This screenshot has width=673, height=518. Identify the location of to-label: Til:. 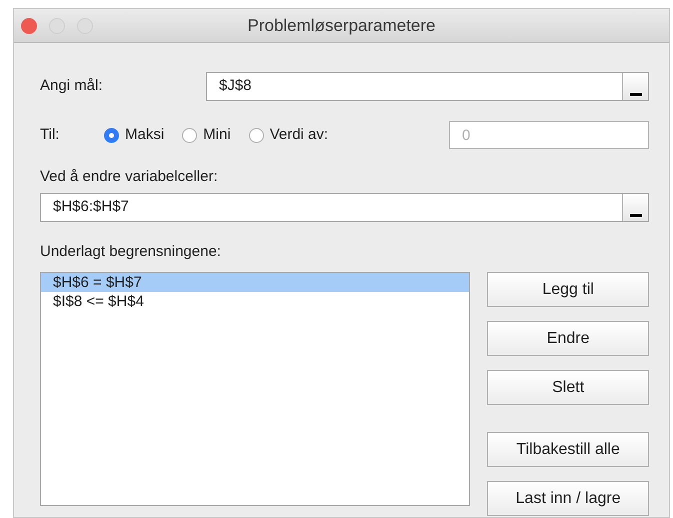
(50, 134).